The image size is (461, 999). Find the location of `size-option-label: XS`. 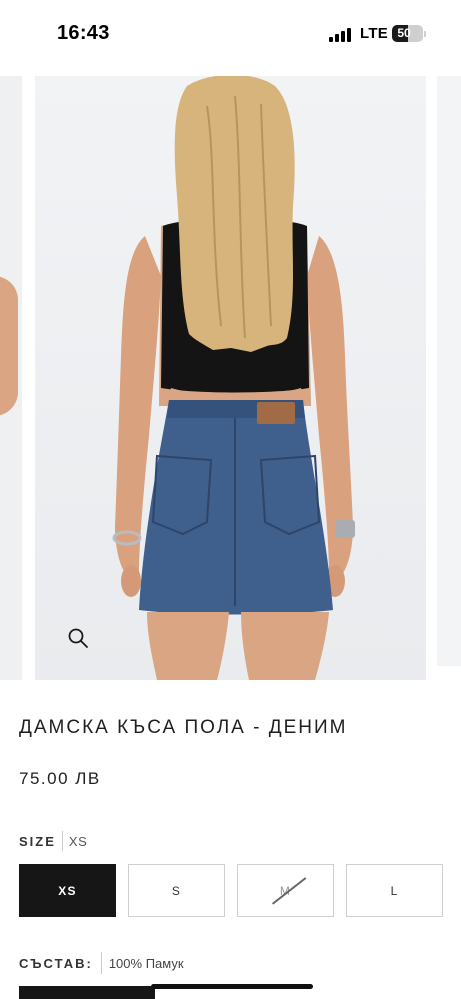

size-option-label: XS is located at coordinates (67, 890).